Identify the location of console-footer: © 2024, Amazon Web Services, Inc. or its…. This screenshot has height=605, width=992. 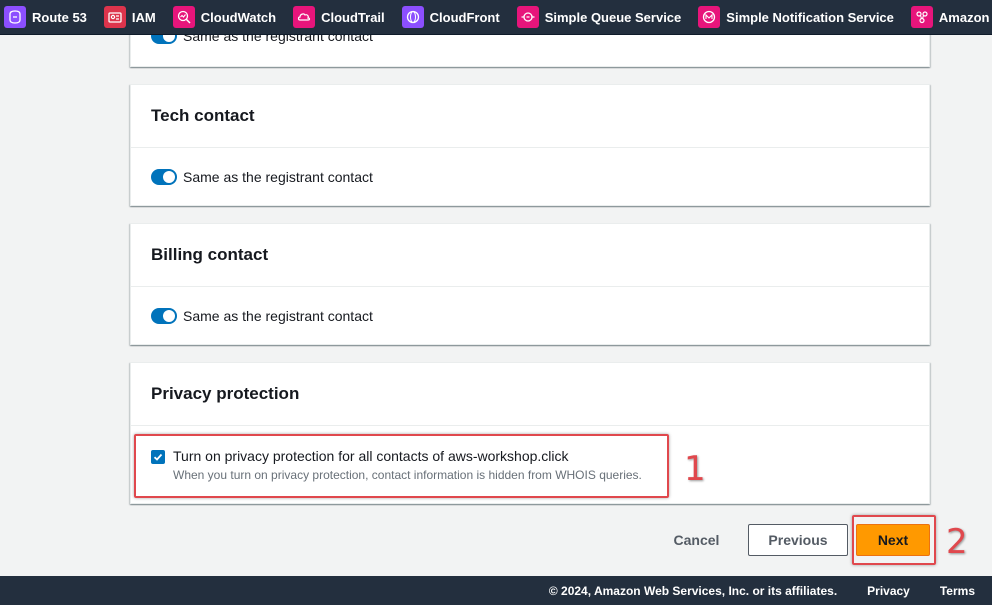
(496, 590).